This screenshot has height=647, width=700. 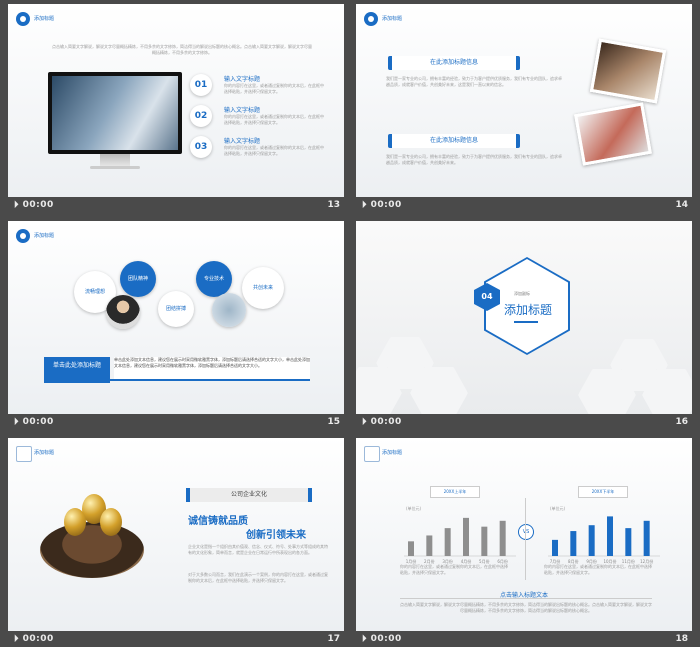 I want to click on circle-5: 共创未来, so click(x=263, y=288).